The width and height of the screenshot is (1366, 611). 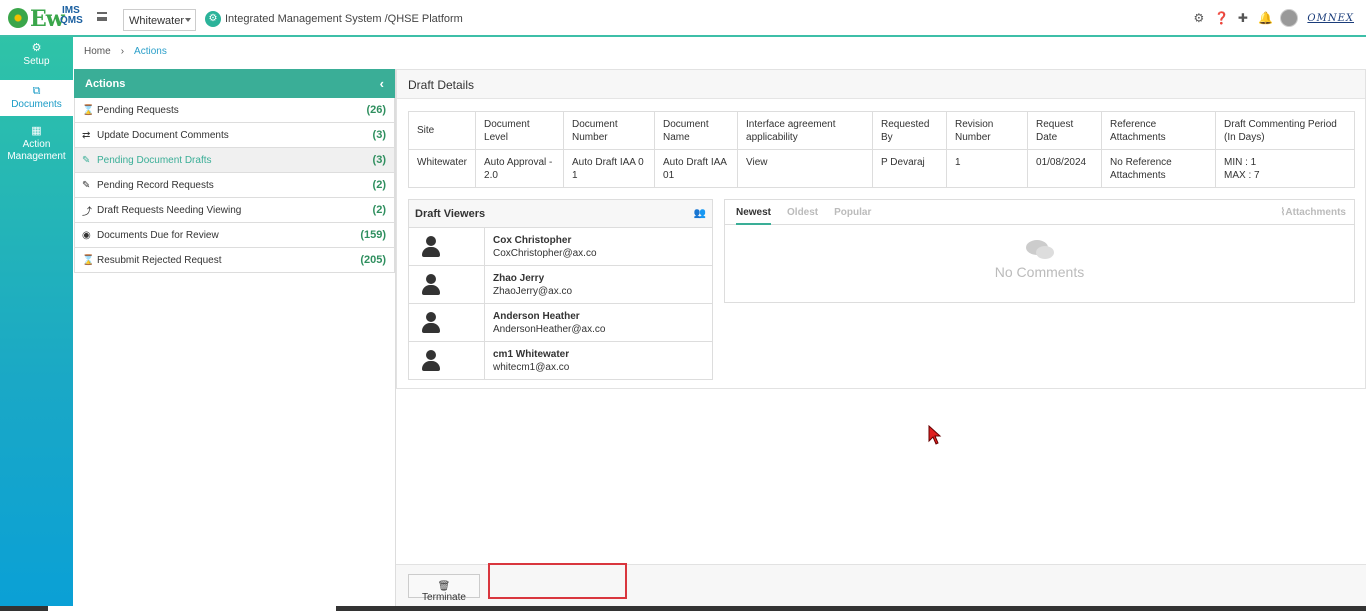 I want to click on action-item-label: Pending Requests, so click(x=138, y=110).